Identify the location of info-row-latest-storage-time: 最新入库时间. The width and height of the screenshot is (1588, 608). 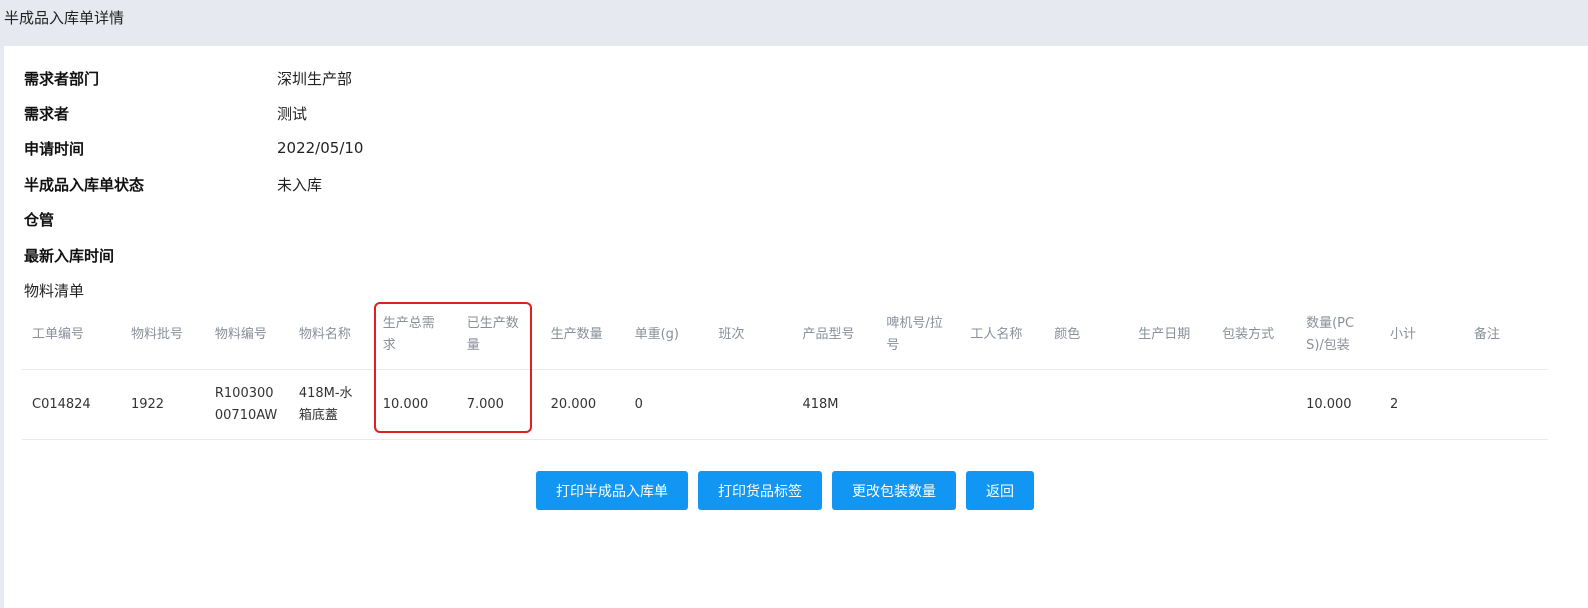
(150, 255).